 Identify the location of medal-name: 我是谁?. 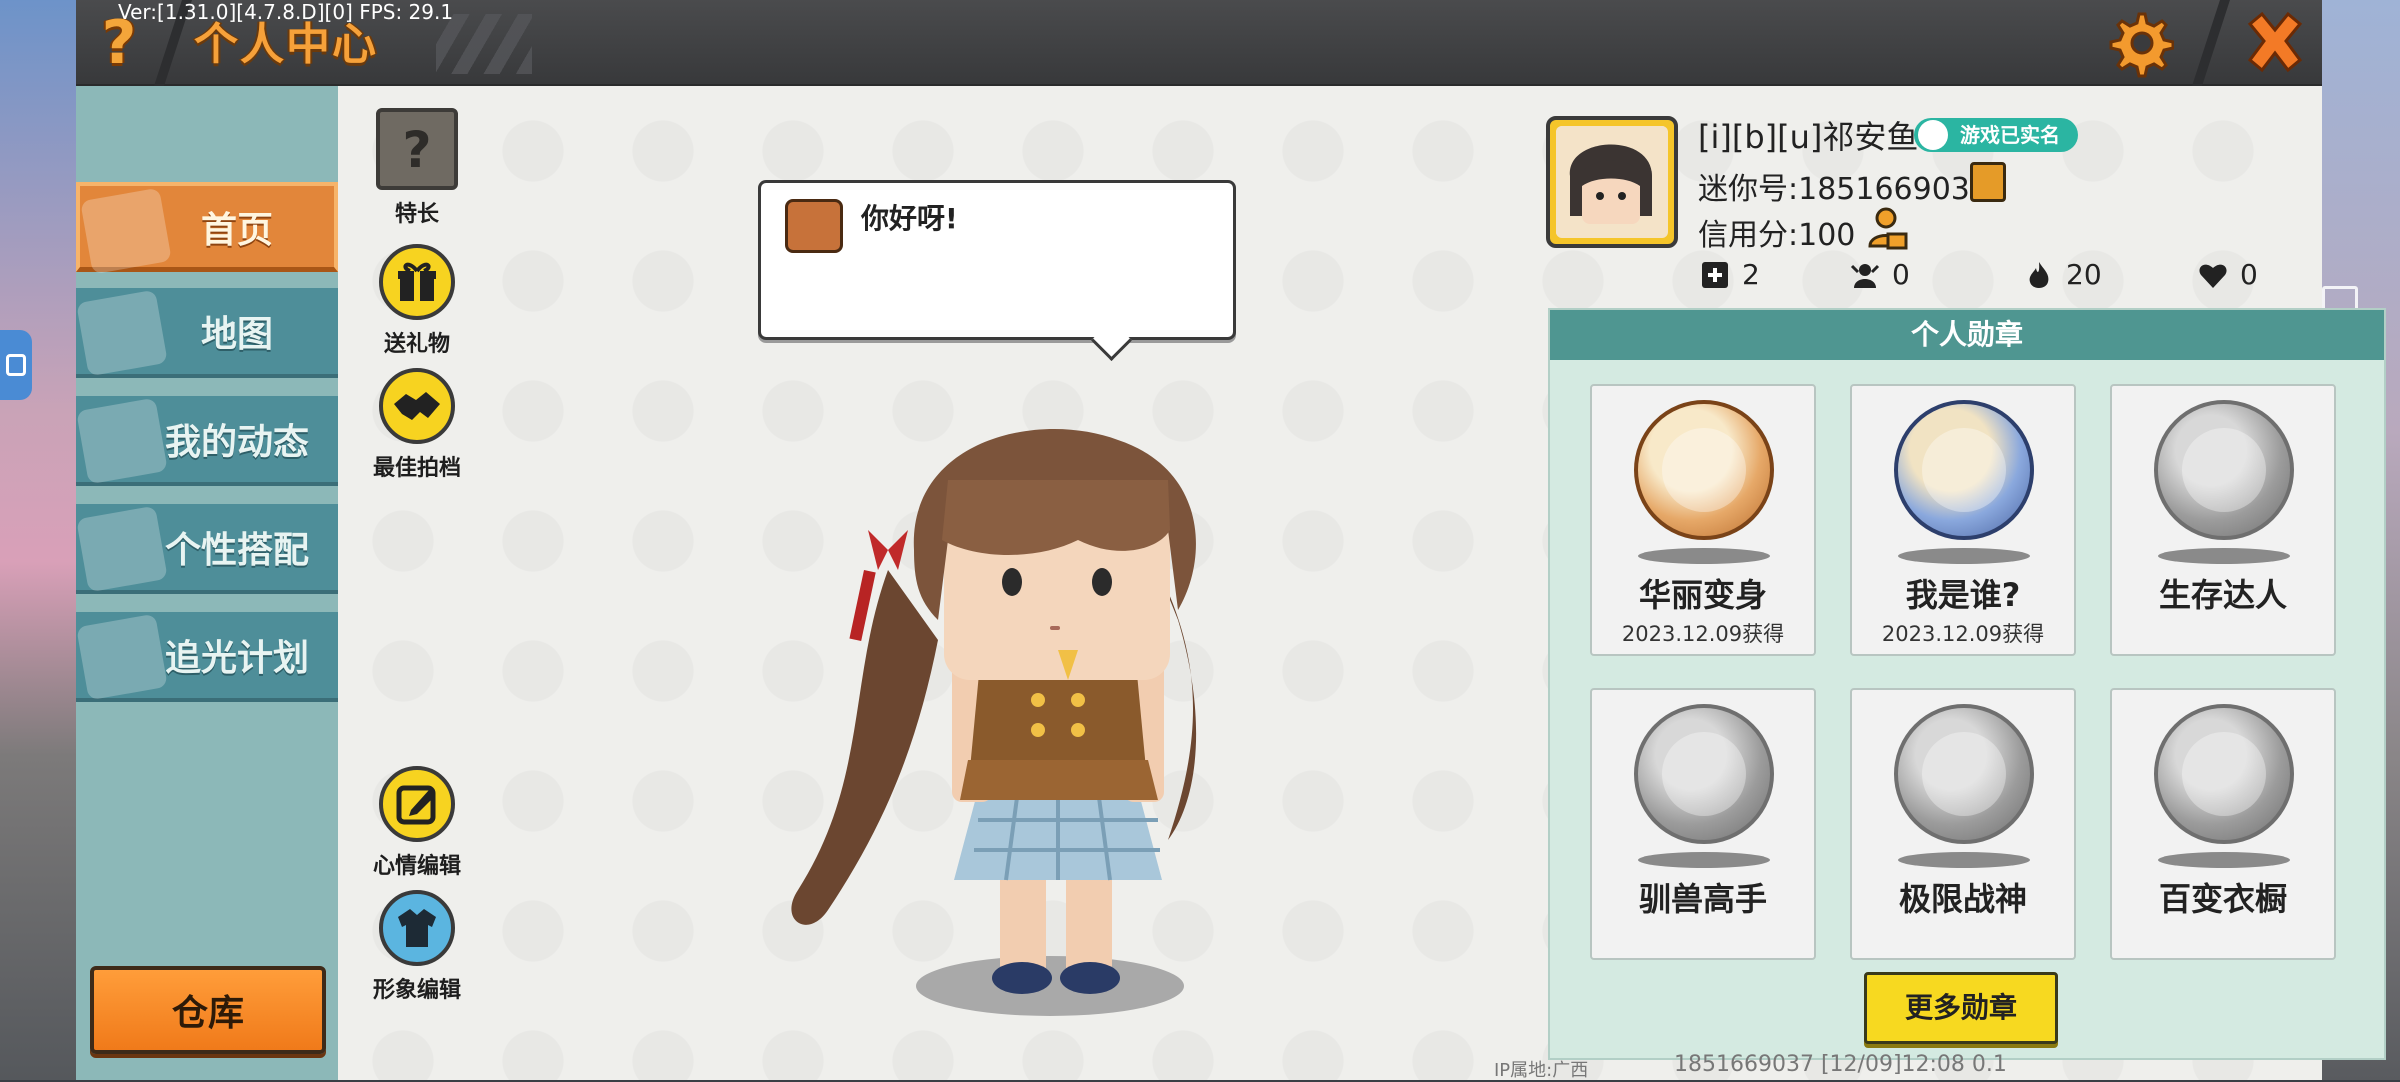
(1963, 593).